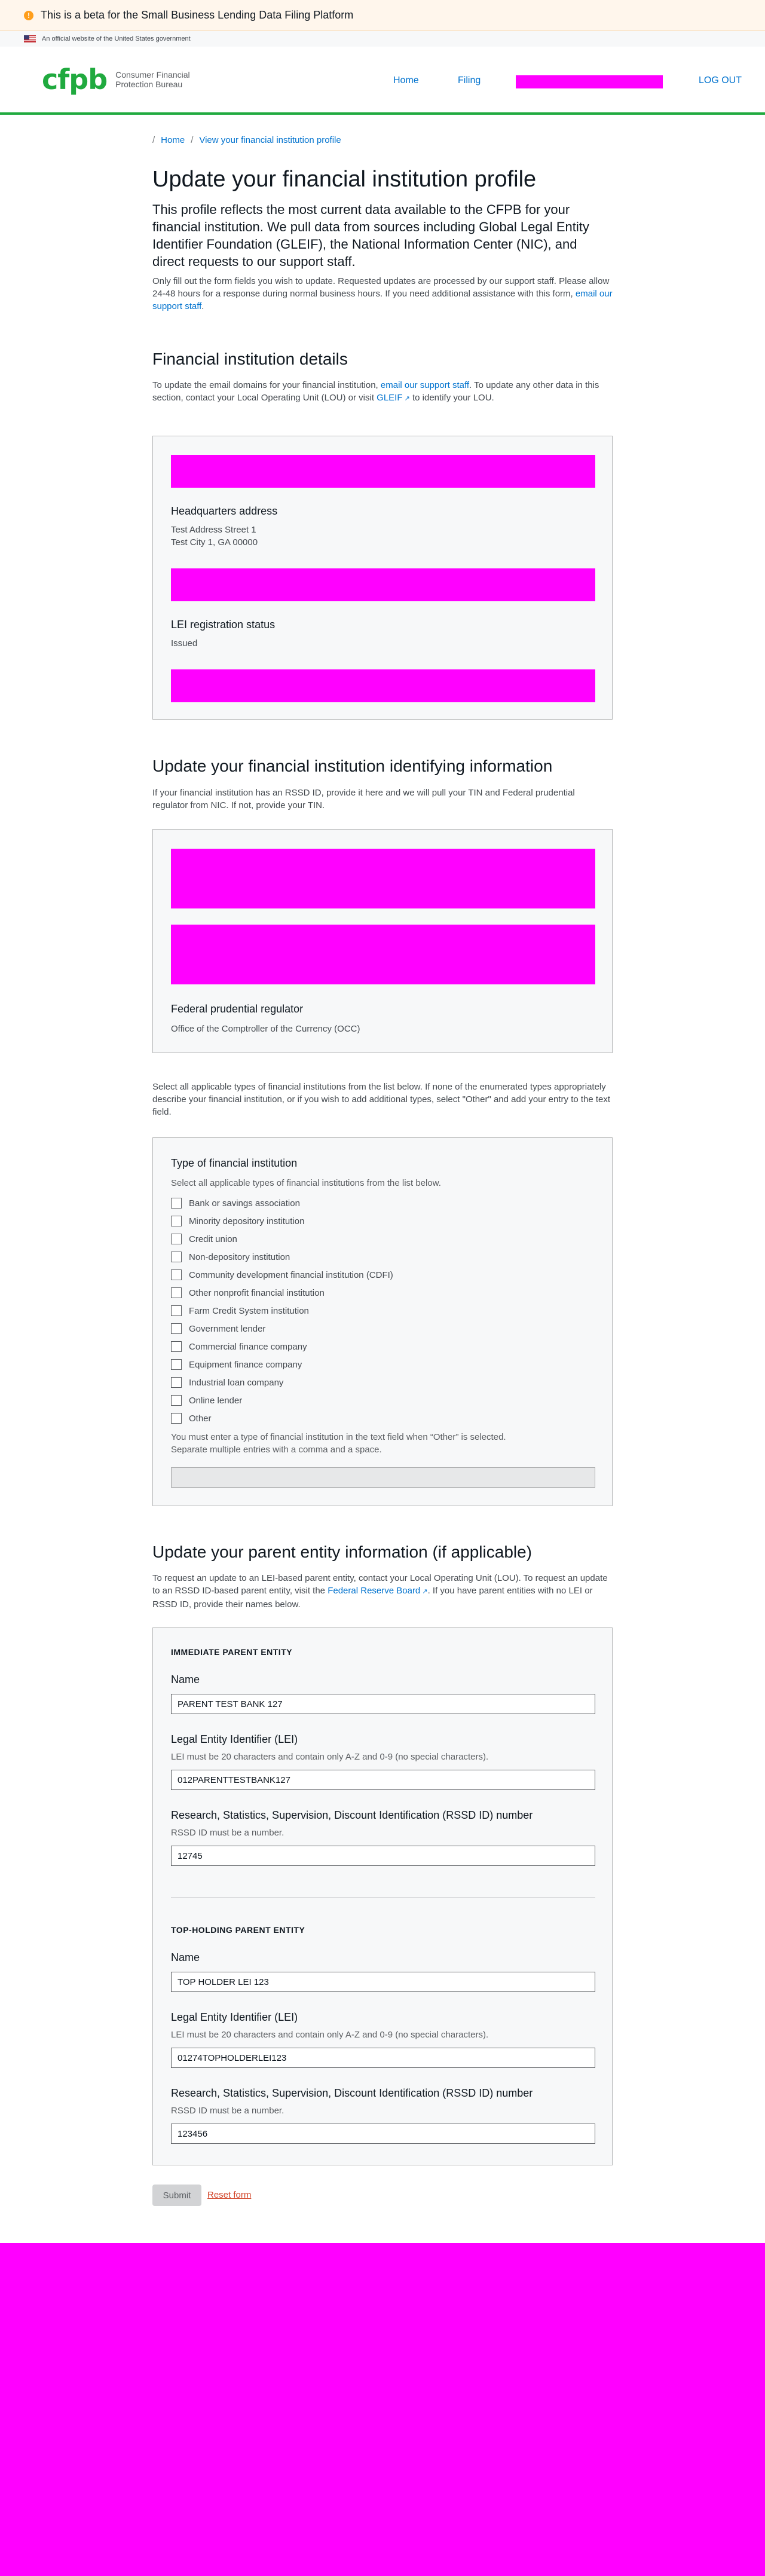  Describe the element at coordinates (227, 2111) in the screenshot. I see `top-rssd-help: RSSD ID must be a number.` at that location.